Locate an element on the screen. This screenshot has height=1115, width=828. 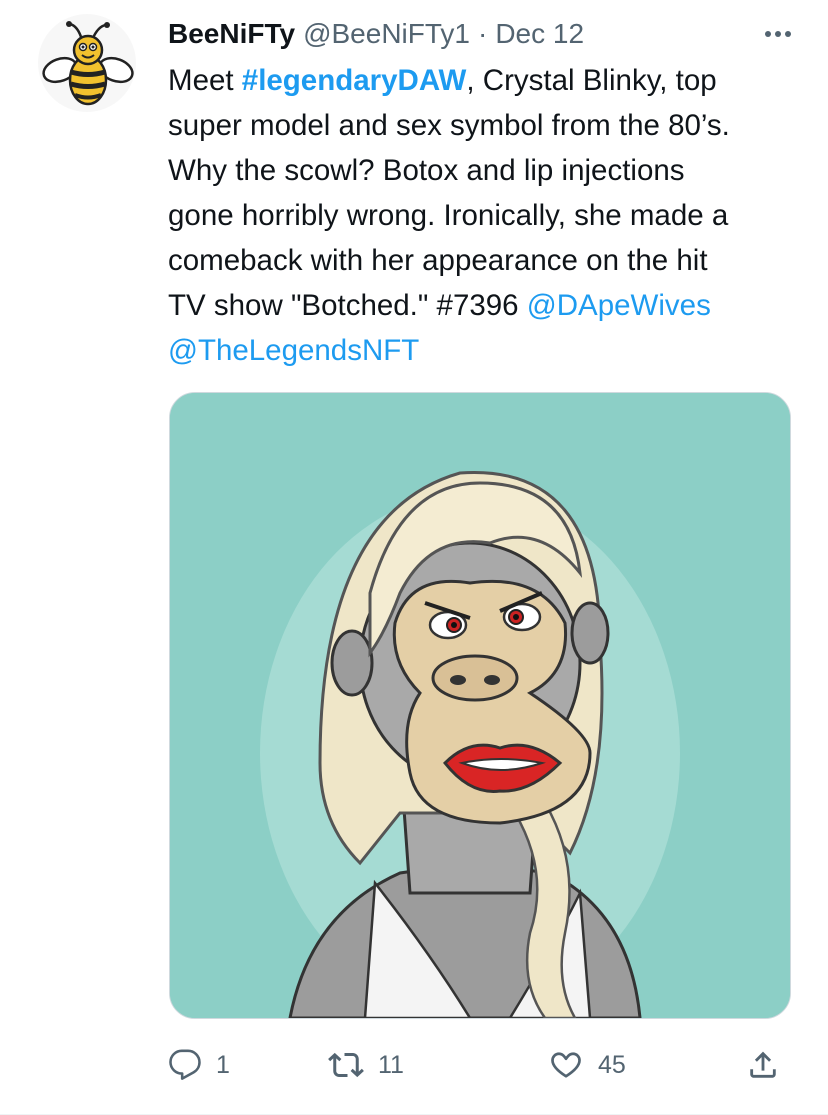
share-icon is located at coordinates (763, 1064).